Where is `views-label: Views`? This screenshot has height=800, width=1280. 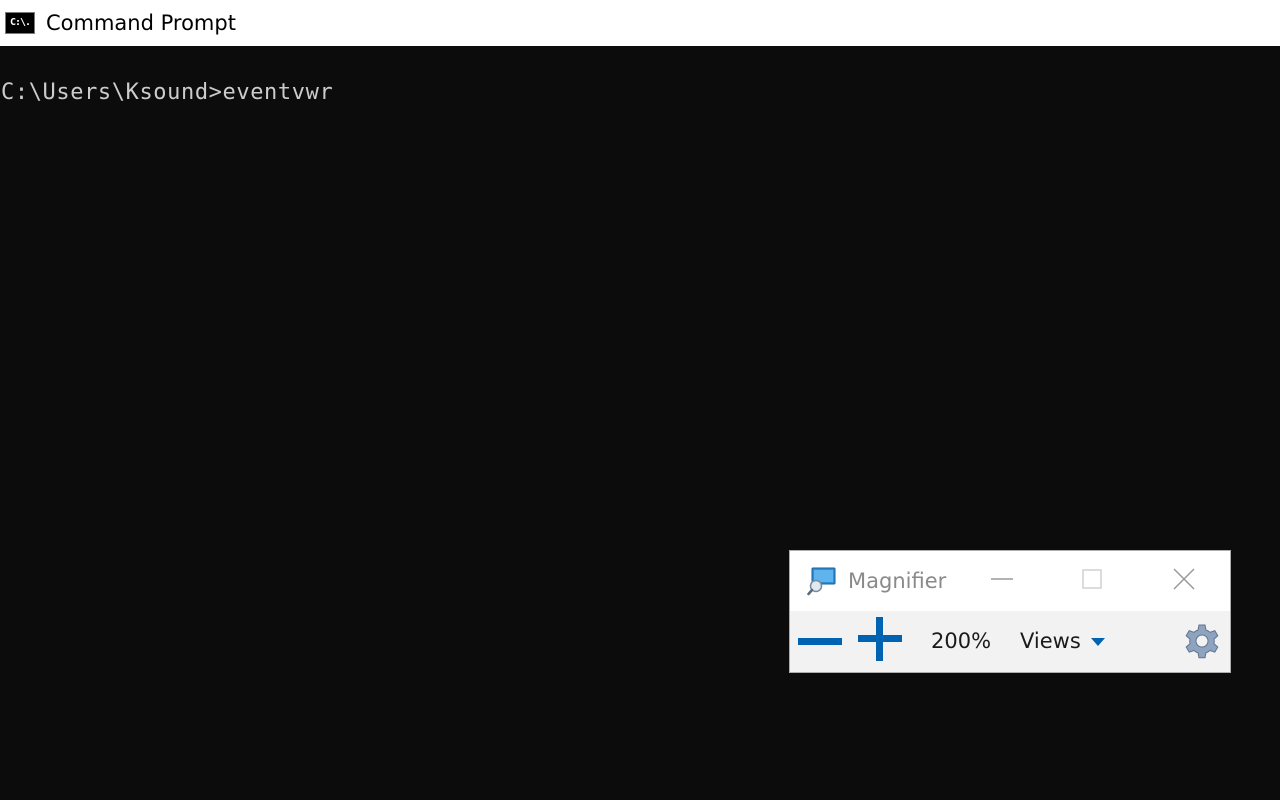
views-label: Views is located at coordinates (1050, 641).